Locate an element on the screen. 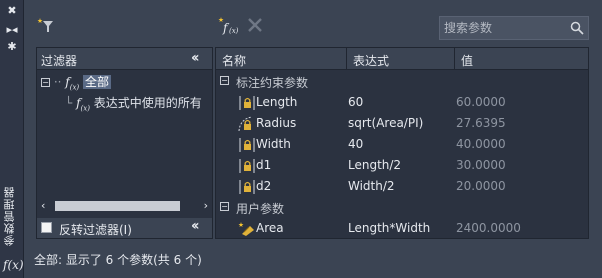 Image resolution: width=602 pixels, height=278 pixels. parameter-row: Area Length*Width 2400.0000 is located at coordinates (402, 228).